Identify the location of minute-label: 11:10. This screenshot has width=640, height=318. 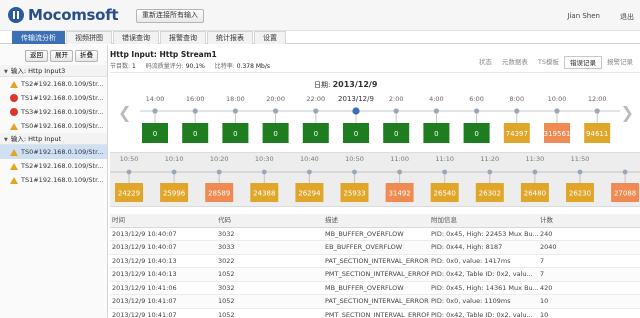
(444, 159).